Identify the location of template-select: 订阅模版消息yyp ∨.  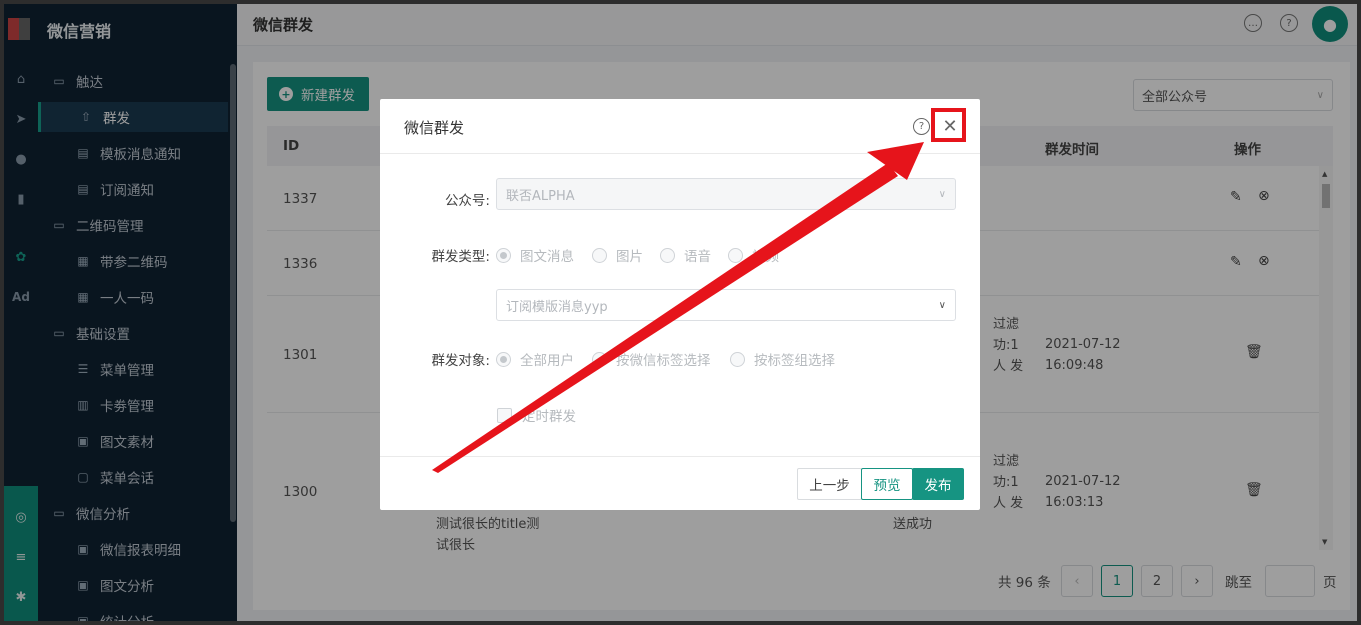
(726, 305).